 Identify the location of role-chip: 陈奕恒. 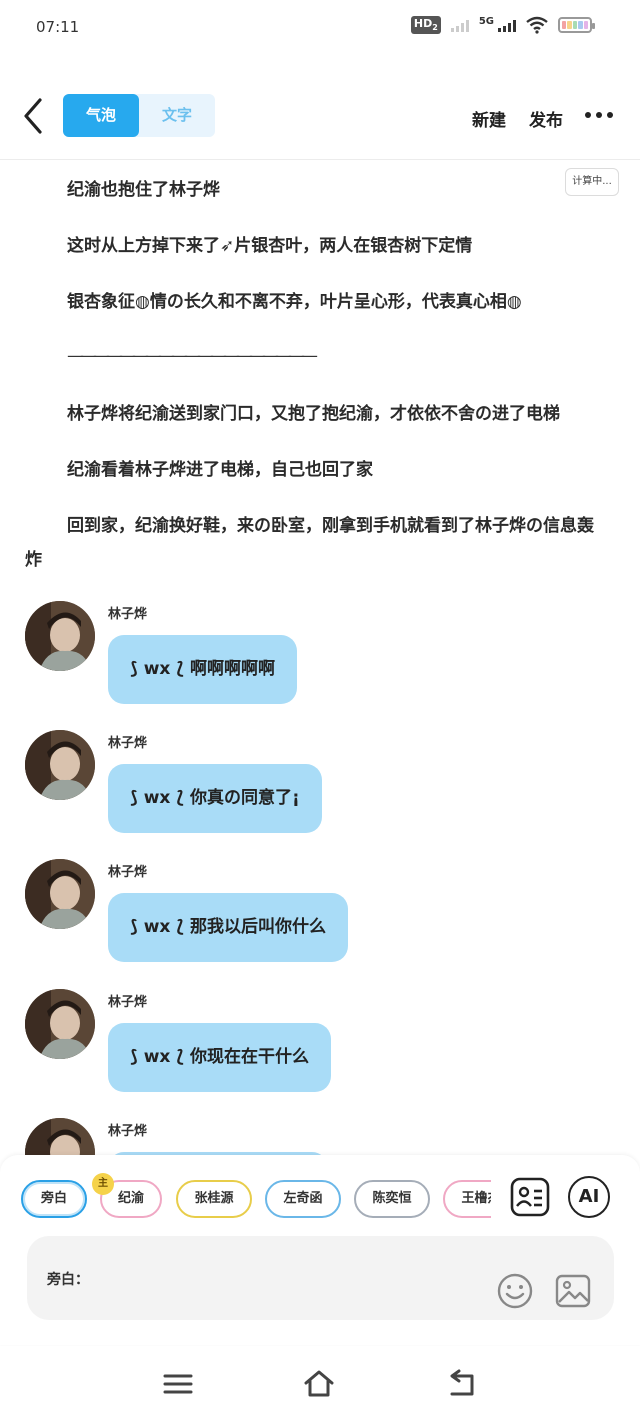
(392, 1199).